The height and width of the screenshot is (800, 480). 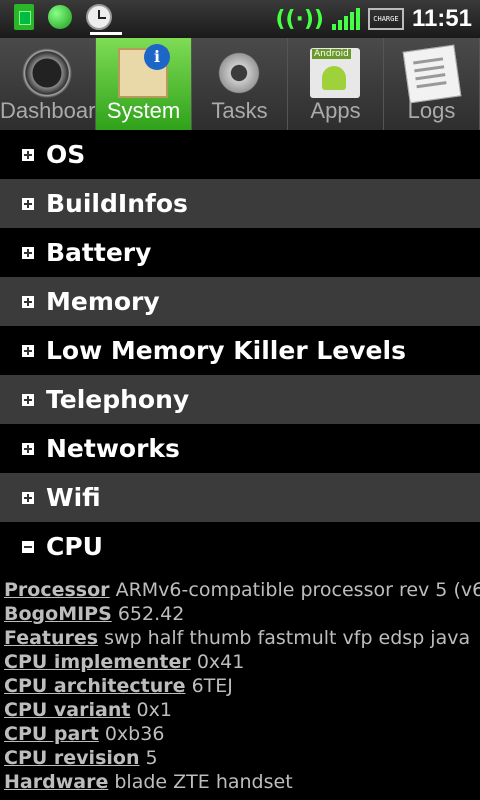 I want to click on tab-label: Apps, so click(x=335, y=110).